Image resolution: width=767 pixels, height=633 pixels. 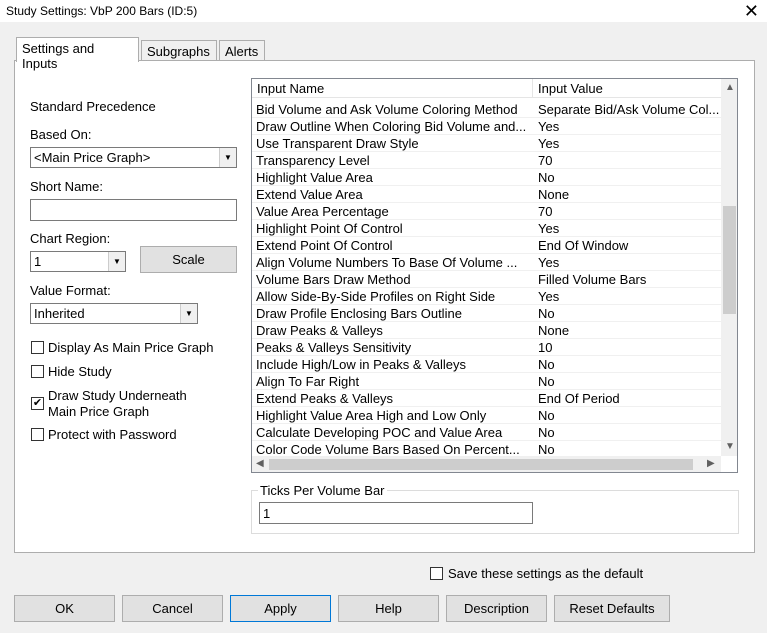 What do you see at coordinates (280, 608) in the screenshot?
I see `apply-button: Apply` at bounding box center [280, 608].